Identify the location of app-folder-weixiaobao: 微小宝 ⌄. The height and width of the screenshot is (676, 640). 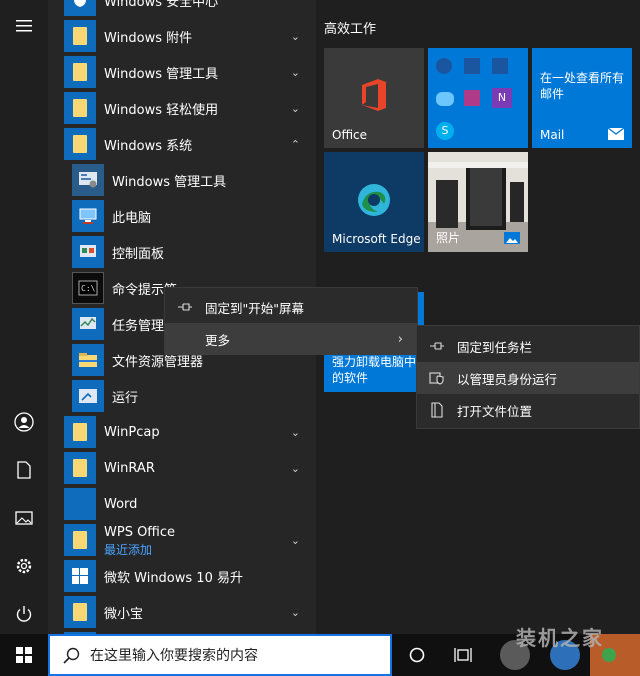
(182, 612).